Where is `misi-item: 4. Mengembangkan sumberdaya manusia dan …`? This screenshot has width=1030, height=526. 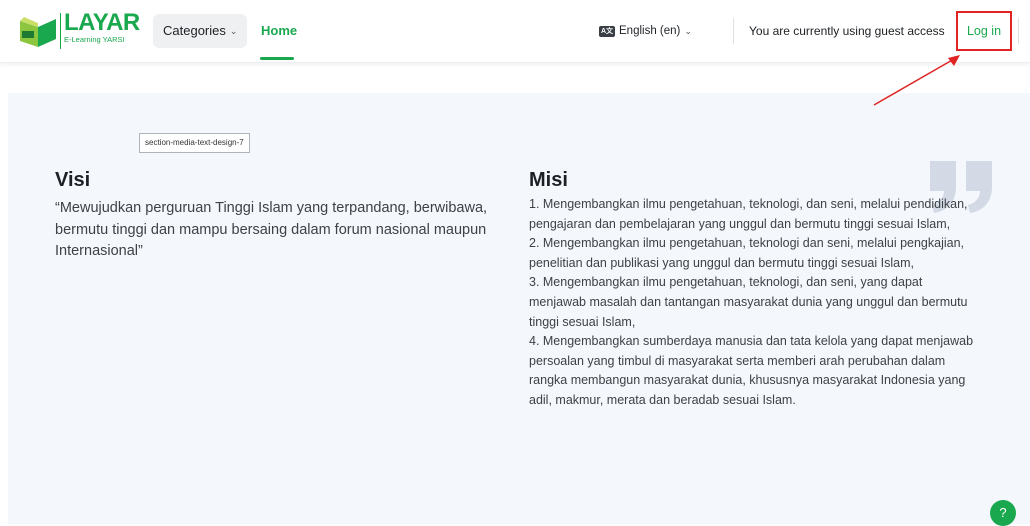 misi-item: 4. Mengembangkan sumberdaya manusia dan … is located at coordinates (751, 370).